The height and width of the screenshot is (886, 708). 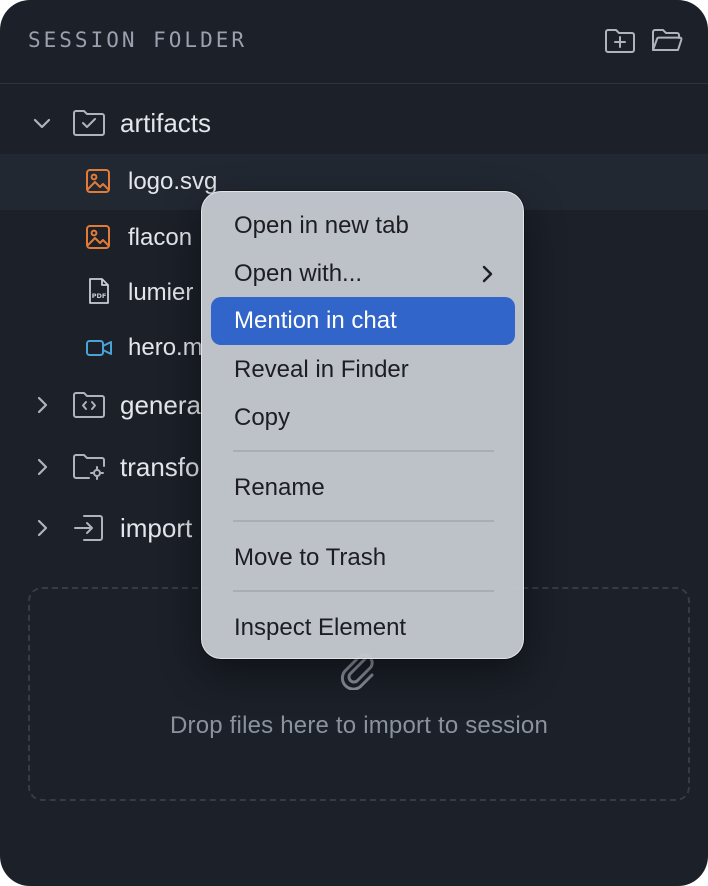 What do you see at coordinates (156, 528) in the screenshot?
I see `tree-folder-label: import` at bounding box center [156, 528].